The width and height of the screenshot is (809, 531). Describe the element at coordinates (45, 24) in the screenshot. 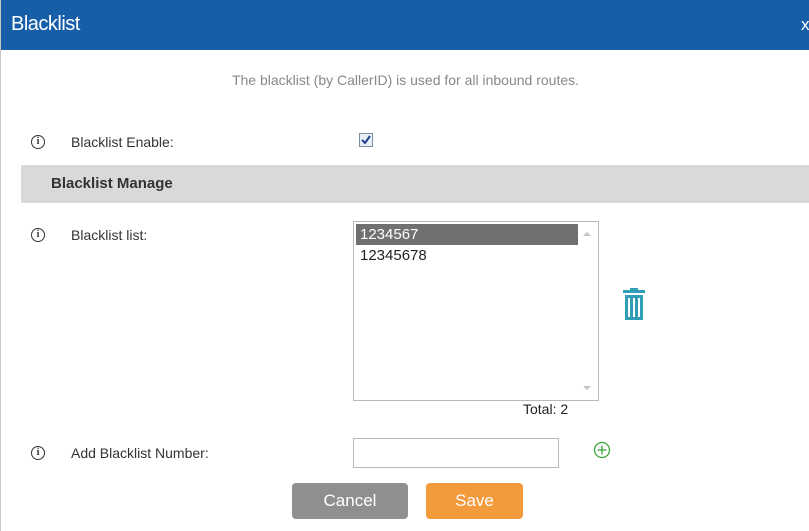

I see `dialog-title: Blacklist` at that location.